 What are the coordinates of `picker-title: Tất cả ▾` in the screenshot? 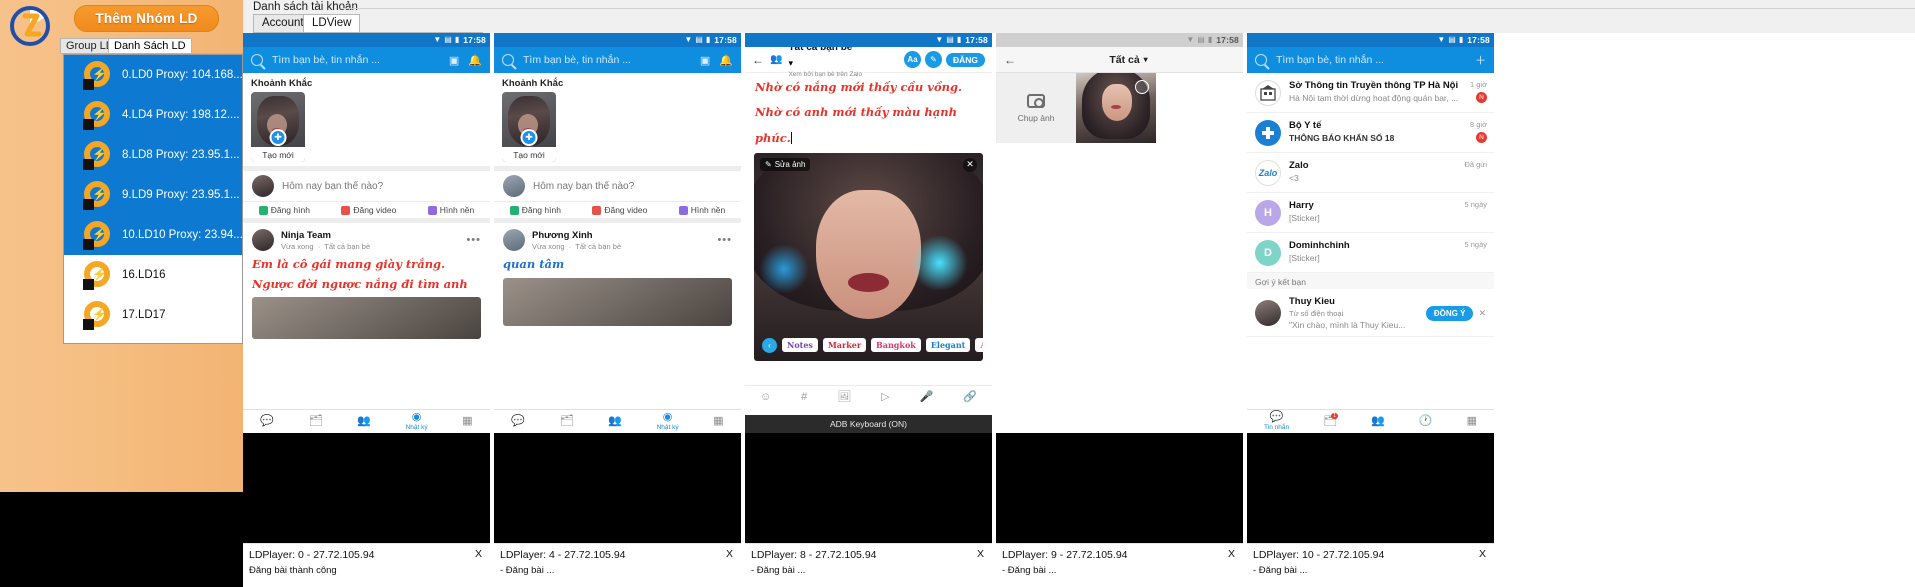 It's located at (1128, 60).